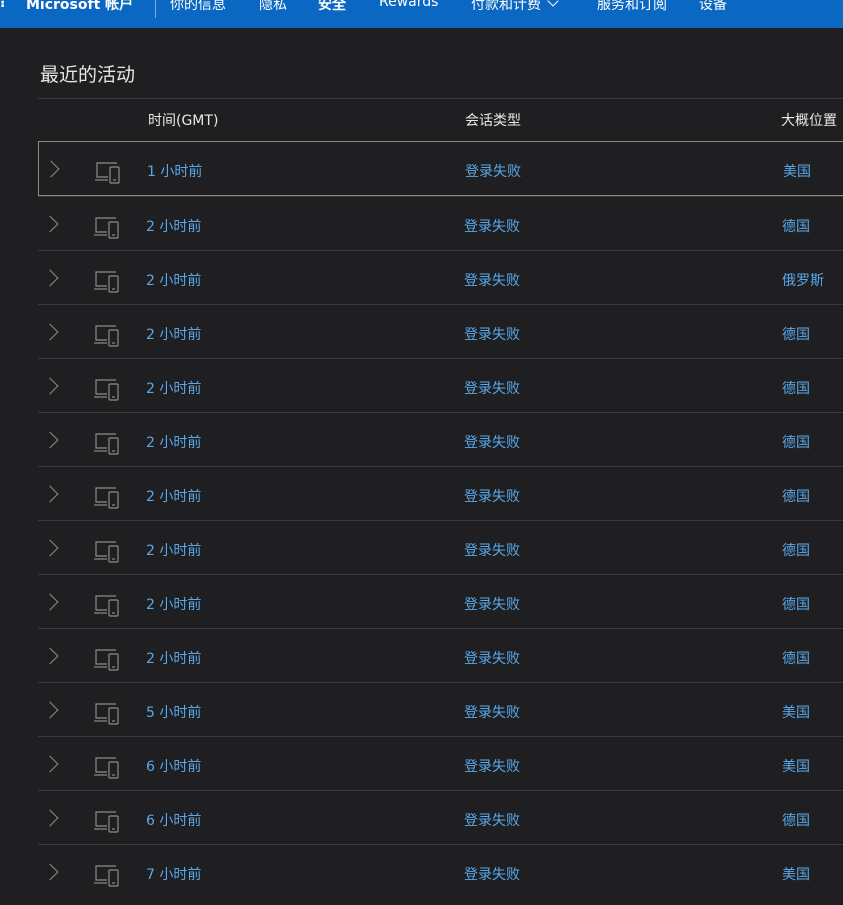  Describe the element at coordinates (273, 7) in the screenshot. I see `nav-item-privacy: 隐私` at that location.